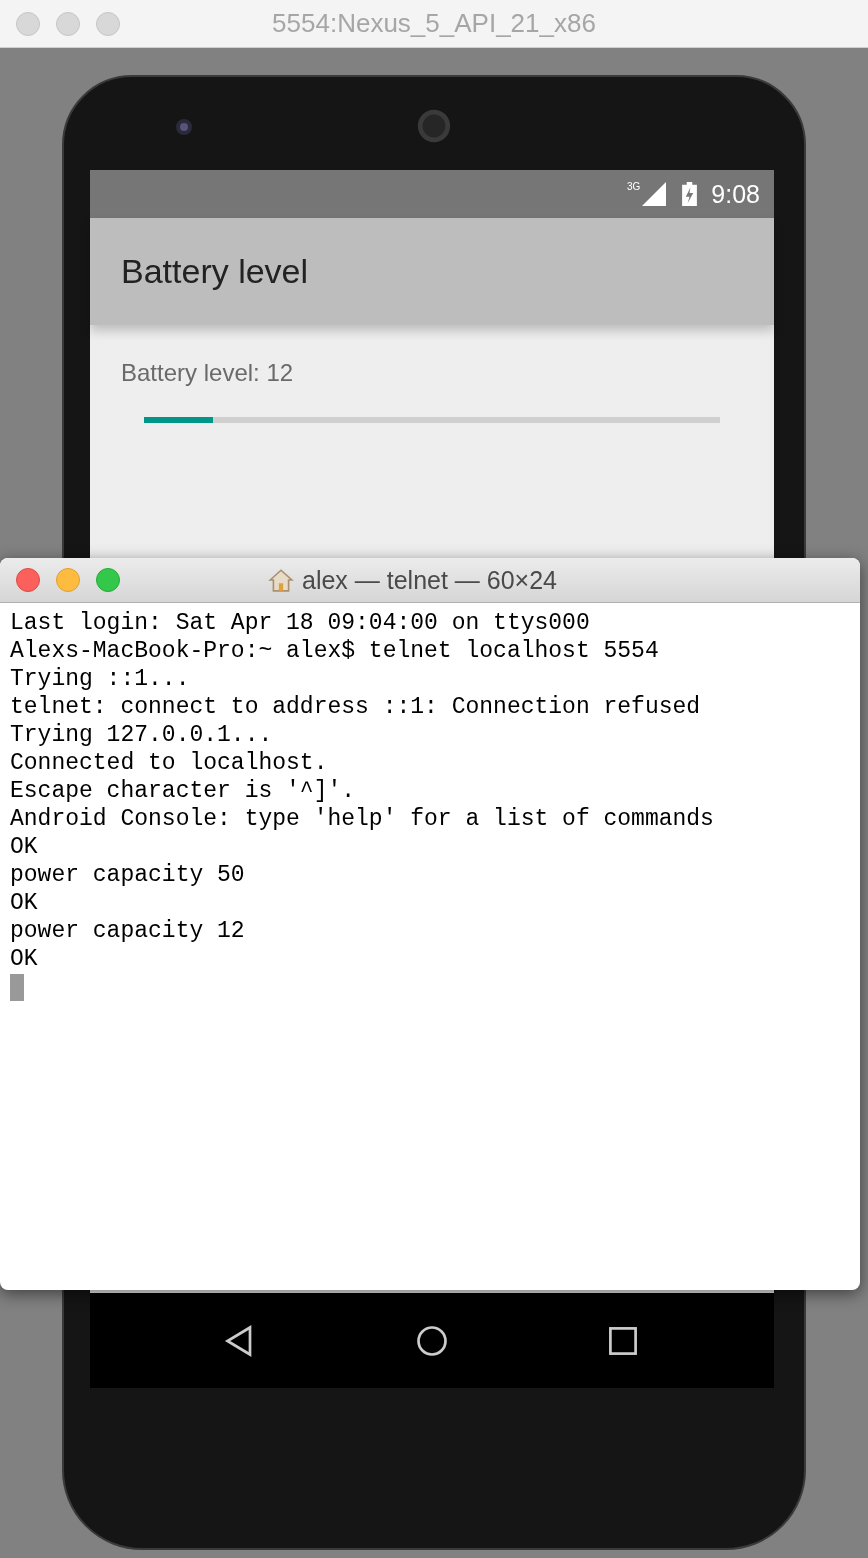 This screenshot has width=868, height=1558. I want to click on camera-icon, so click(184, 127).